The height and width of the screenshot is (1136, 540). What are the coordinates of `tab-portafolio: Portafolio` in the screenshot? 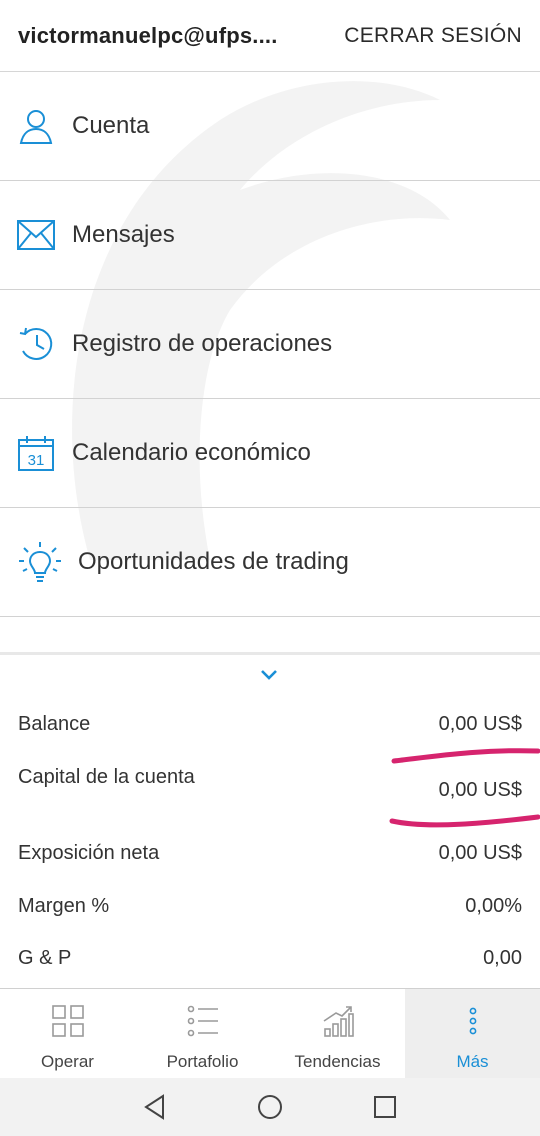 It's located at (202, 1033).